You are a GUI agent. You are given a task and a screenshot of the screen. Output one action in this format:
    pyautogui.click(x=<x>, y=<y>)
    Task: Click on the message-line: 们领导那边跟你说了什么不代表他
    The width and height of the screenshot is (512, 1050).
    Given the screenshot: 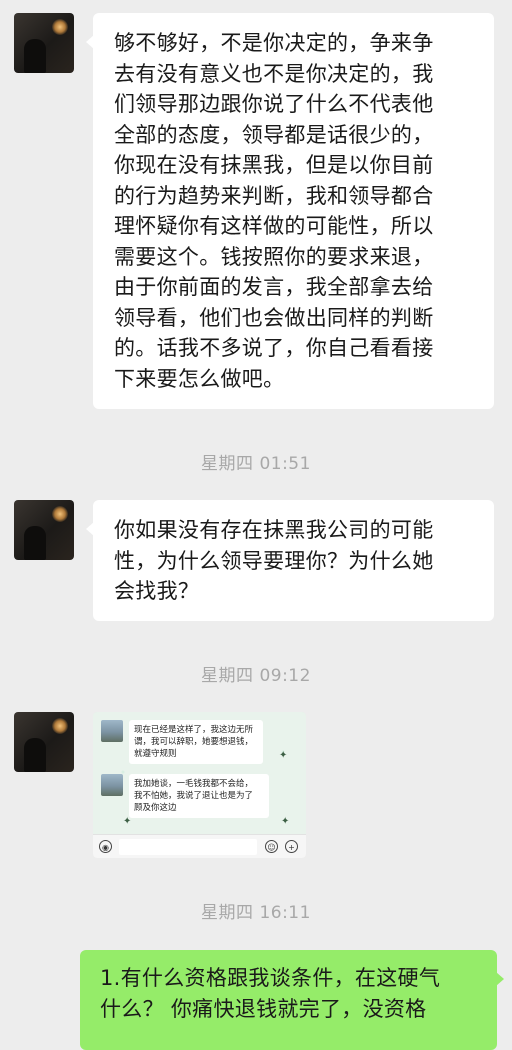 What is the action you would take?
    pyautogui.click(x=274, y=104)
    